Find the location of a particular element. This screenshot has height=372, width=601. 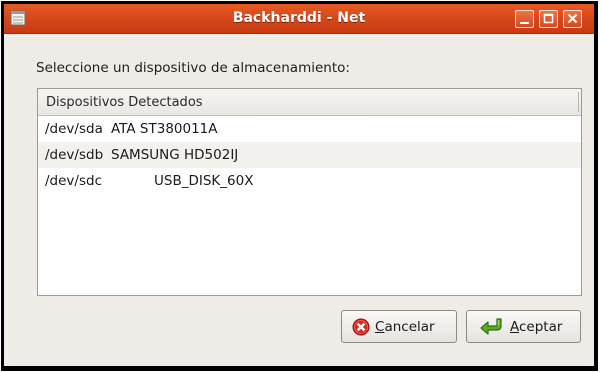

device-model: USB_DISK_60X is located at coordinates (204, 181).